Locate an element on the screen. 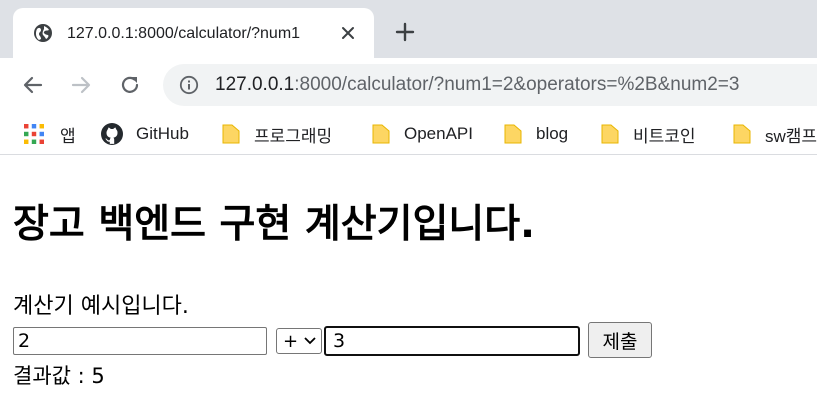  bookmark-label: GitHub is located at coordinates (162, 133).